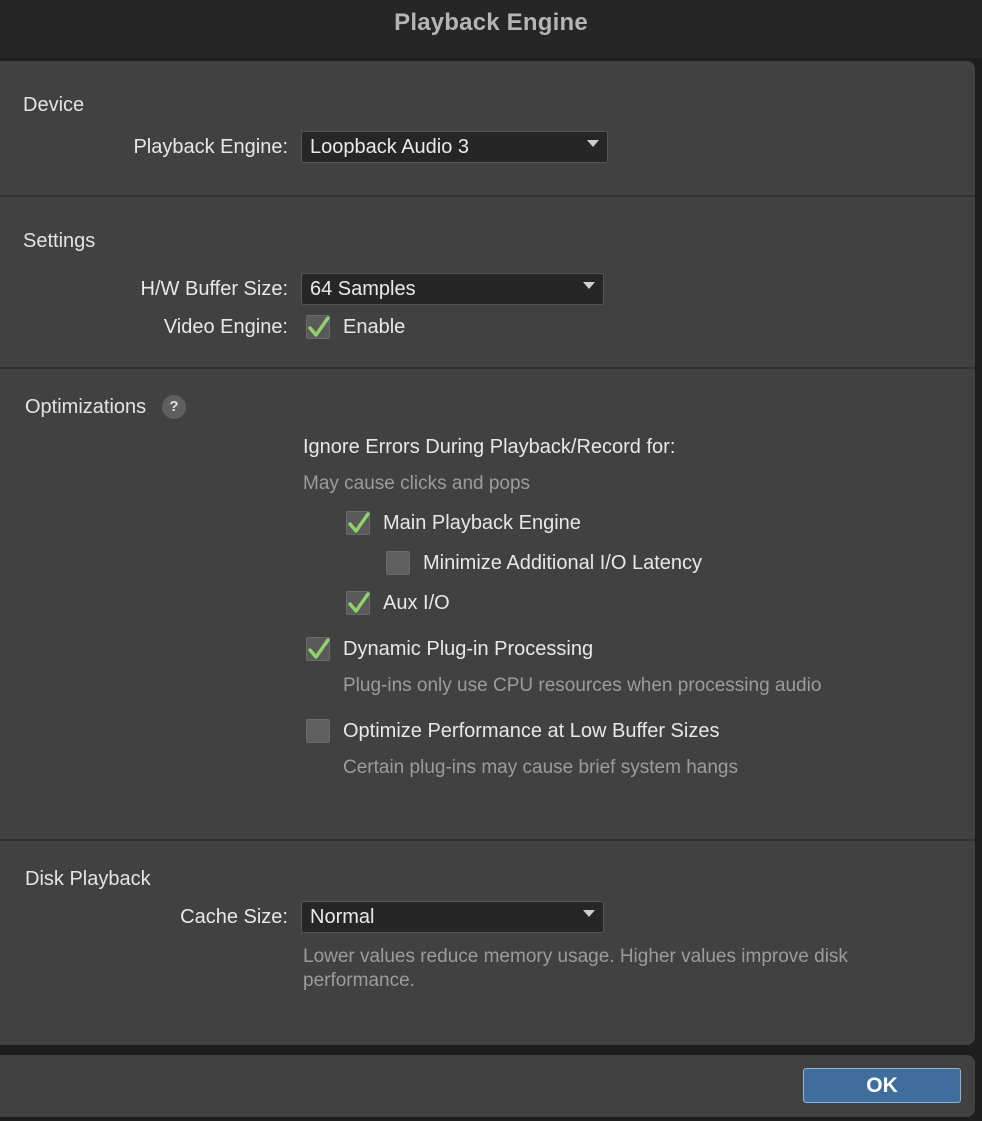 This screenshot has width=982, height=1121. What do you see at coordinates (59, 241) in the screenshot?
I see `settings-section-title: Settings` at bounding box center [59, 241].